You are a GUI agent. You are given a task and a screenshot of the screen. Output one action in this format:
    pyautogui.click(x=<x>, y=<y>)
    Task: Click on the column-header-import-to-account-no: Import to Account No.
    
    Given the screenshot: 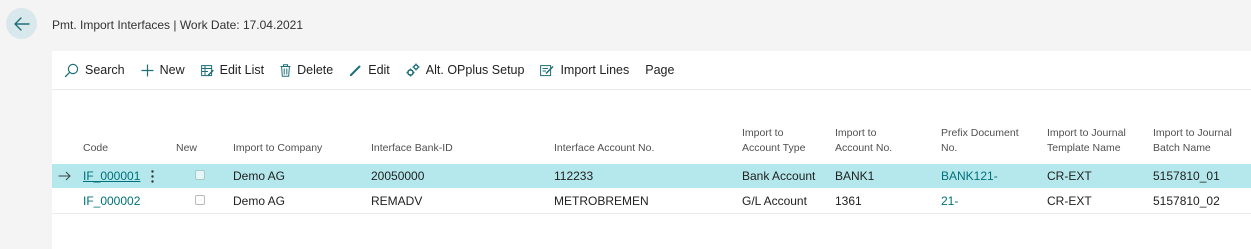 What is the action you would take?
    pyautogui.click(x=863, y=141)
    